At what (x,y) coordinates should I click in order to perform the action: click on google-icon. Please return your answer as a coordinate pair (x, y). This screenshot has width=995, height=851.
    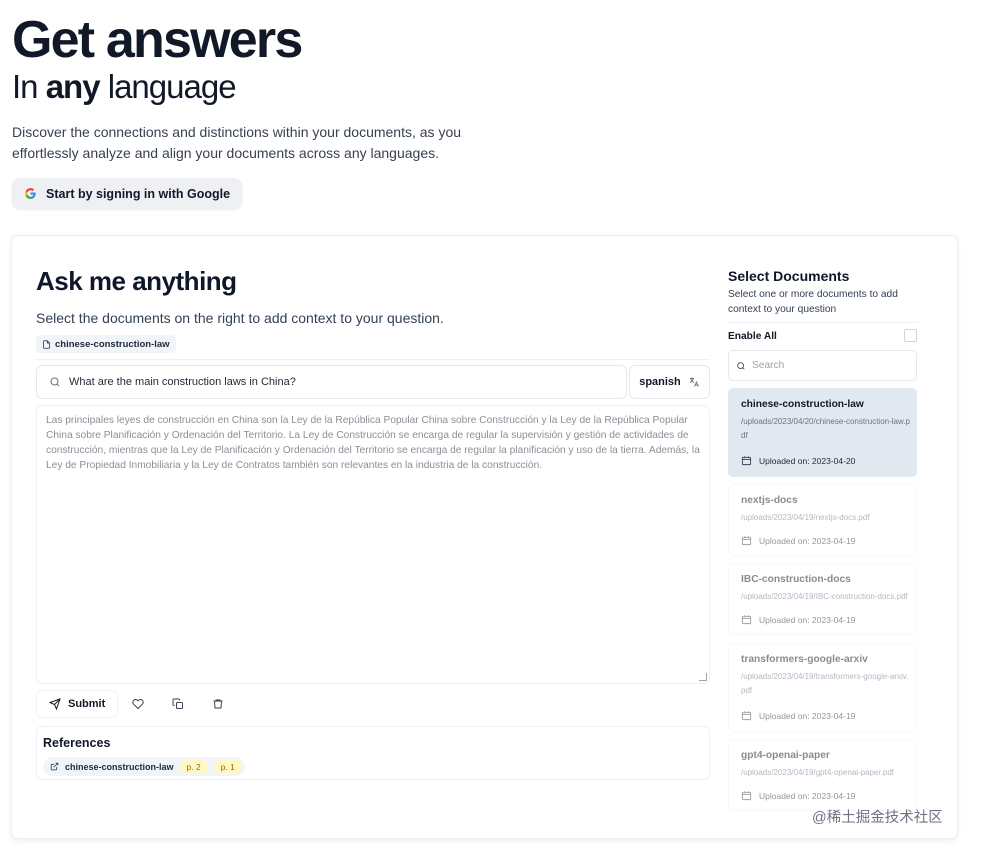
    Looking at the image, I should click on (30, 193).